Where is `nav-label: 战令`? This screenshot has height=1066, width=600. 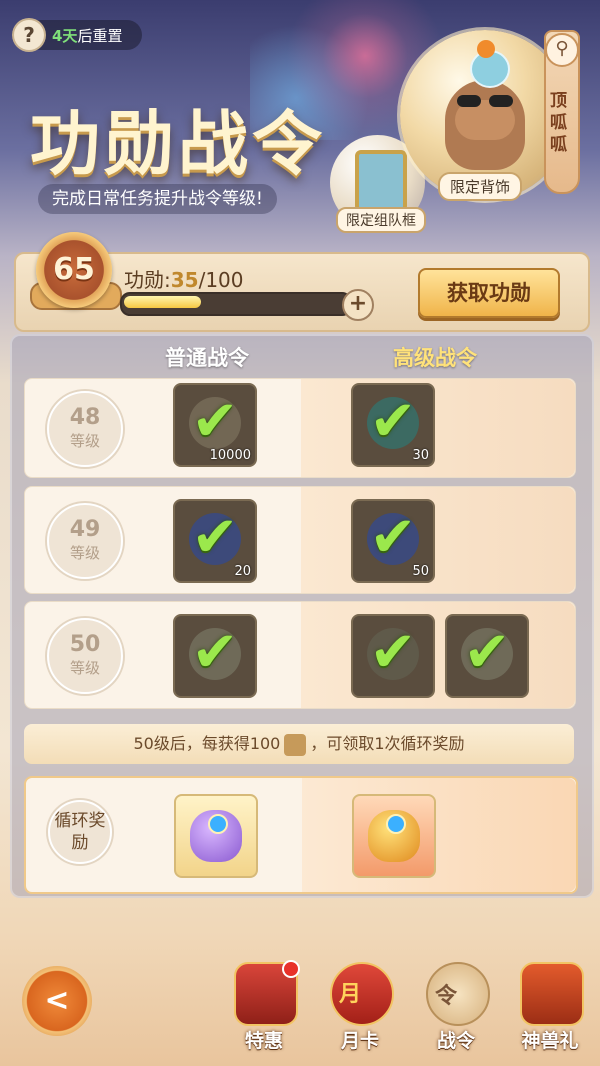
nav-label: 战令 is located at coordinates (455, 1041).